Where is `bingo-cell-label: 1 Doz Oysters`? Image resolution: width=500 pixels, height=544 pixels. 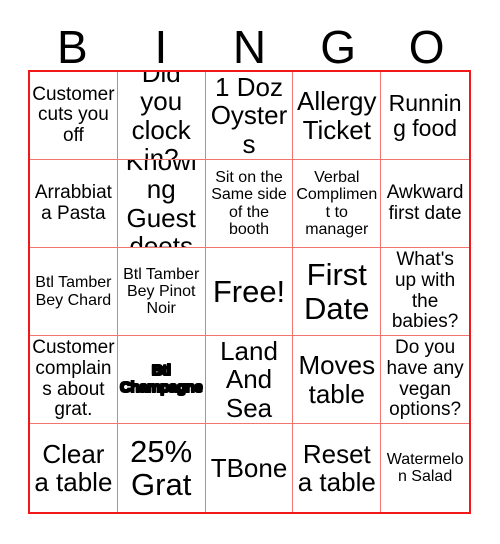
bingo-cell-label: 1 Doz Oysters is located at coordinates (249, 115).